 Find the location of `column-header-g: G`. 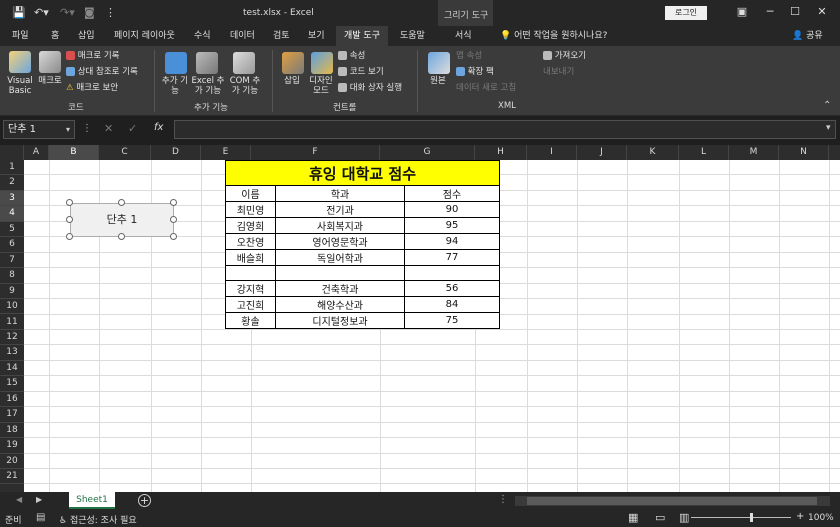

column-header-g: G is located at coordinates (427, 152).